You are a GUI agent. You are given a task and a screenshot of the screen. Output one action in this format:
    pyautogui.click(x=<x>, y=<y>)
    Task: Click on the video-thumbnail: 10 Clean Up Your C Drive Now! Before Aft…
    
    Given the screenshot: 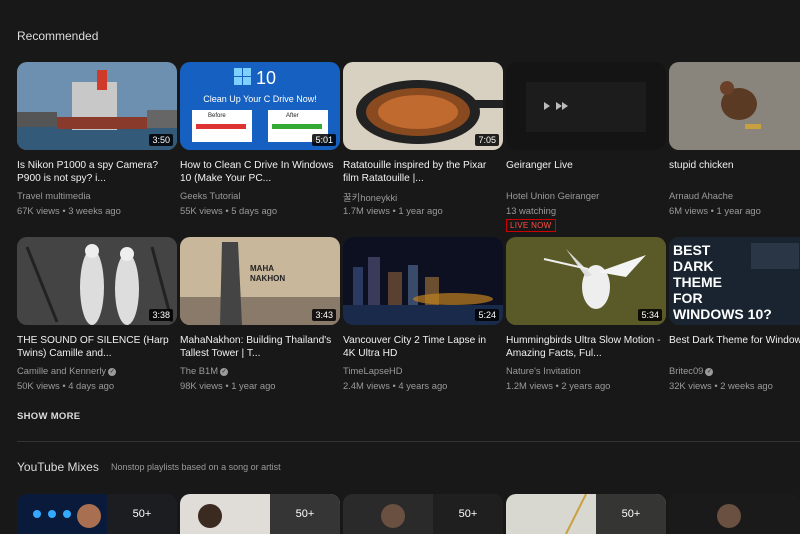 What is the action you would take?
    pyautogui.click(x=260, y=106)
    